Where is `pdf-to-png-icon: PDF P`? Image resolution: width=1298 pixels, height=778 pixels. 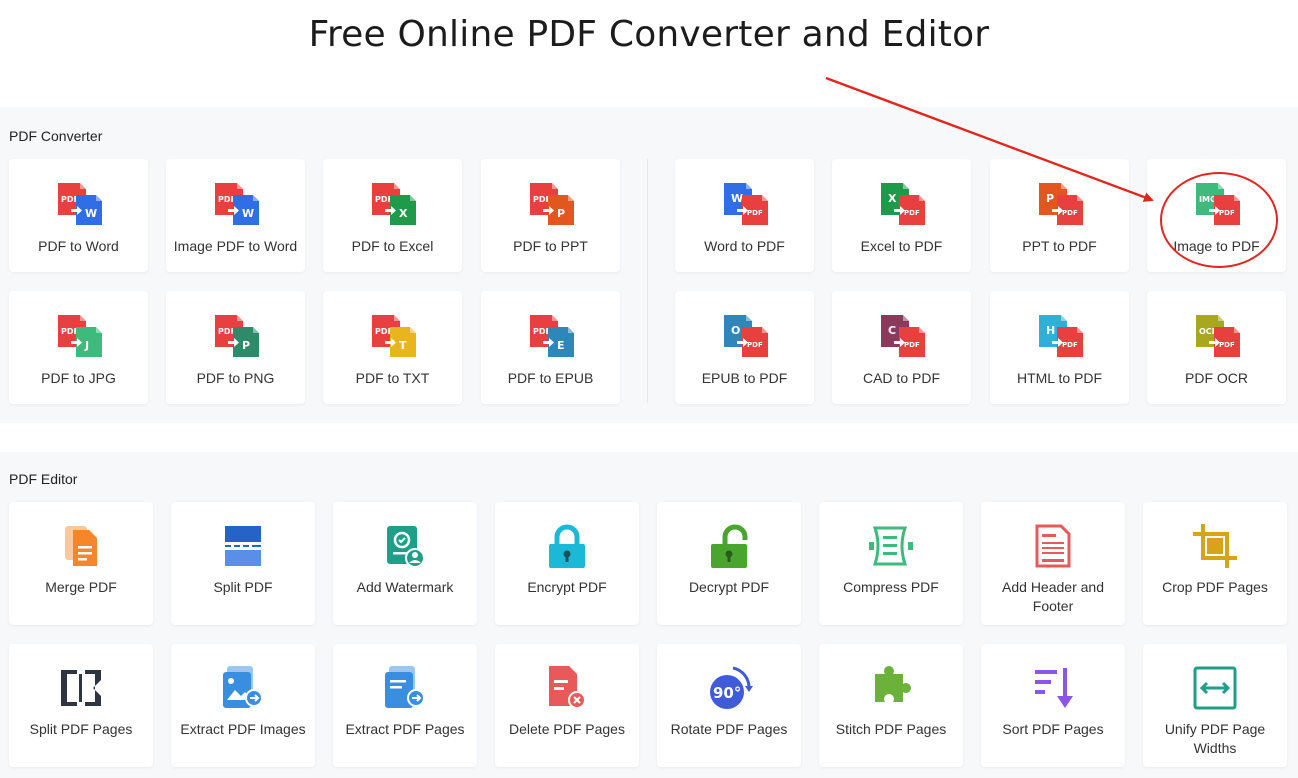 pdf-to-png-icon: PDF P is located at coordinates (236, 336).